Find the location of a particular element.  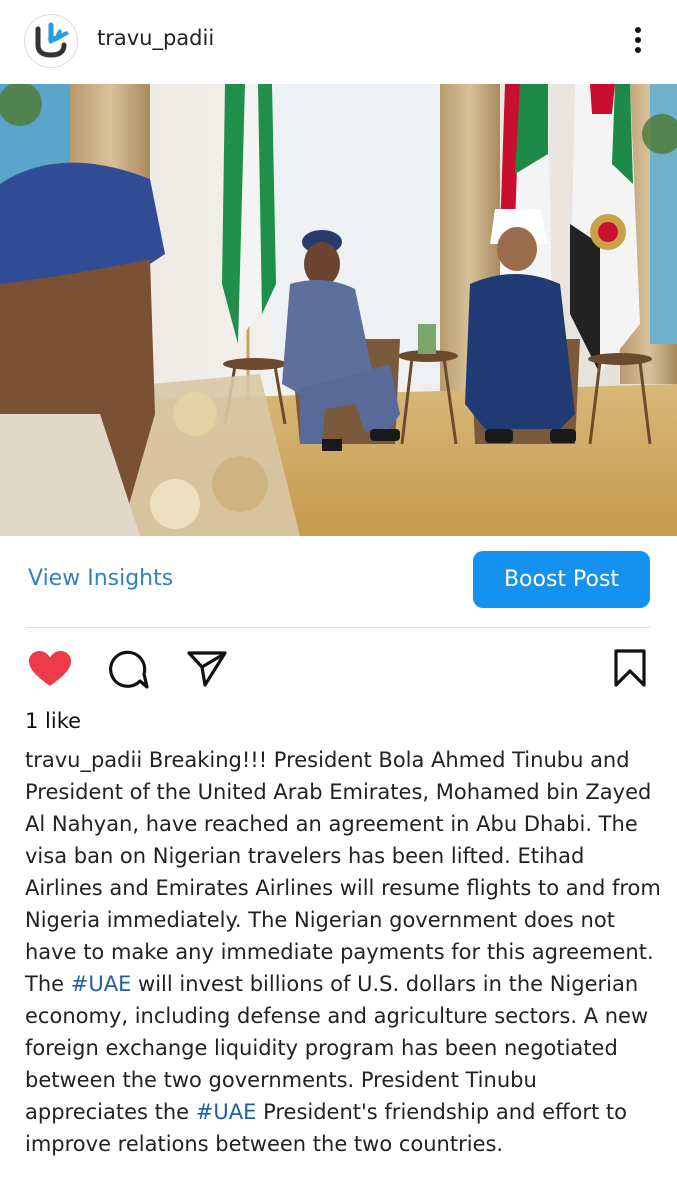

avatar is located at coordinates (51, 41).